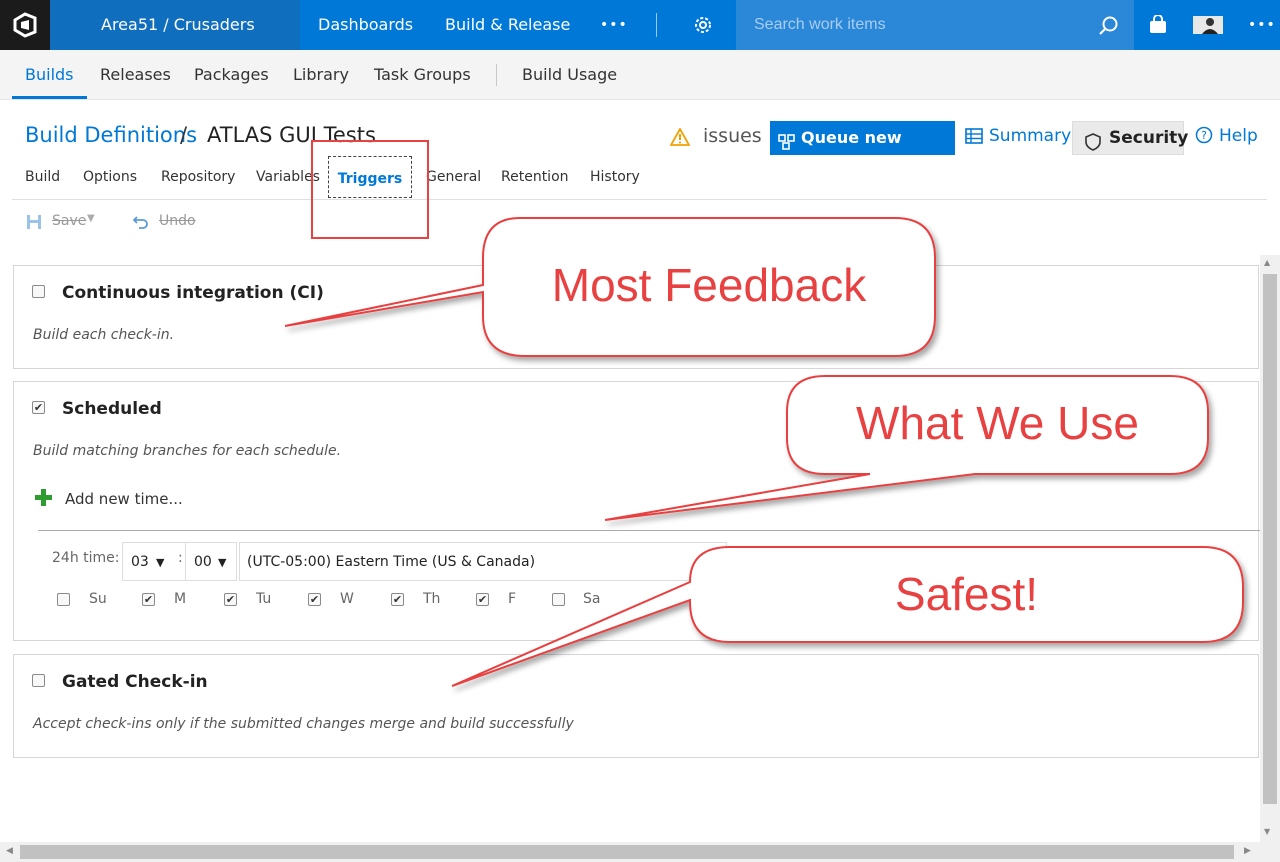  I want to click on safest-text: Safest!, so click(966, 594).